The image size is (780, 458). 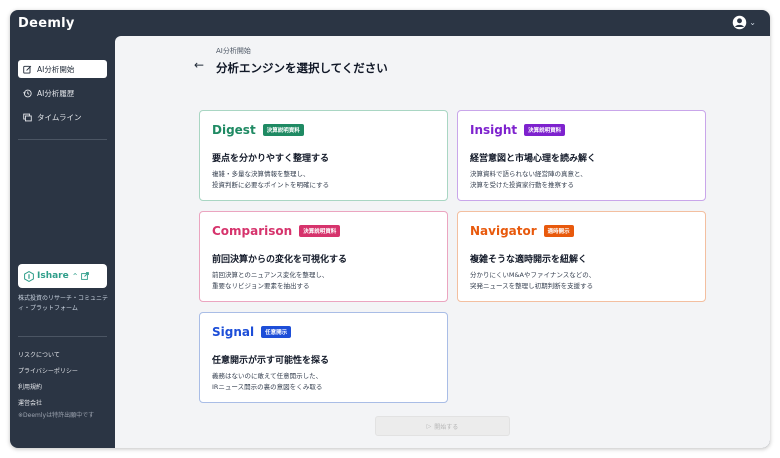 I want to click on sidebar-item-label: タイムライン, so click(x=59, y=117).